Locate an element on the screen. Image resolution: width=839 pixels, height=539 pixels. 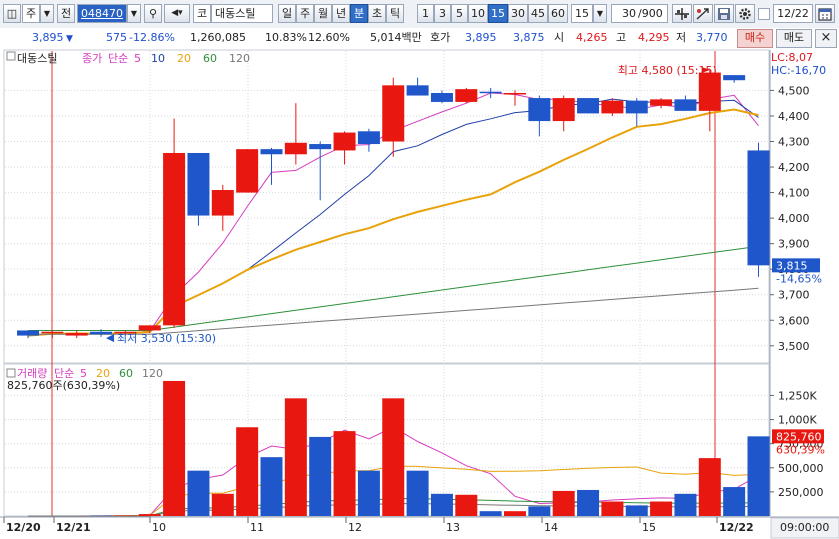
price-change: 575 is located at coordinates (116, 37).